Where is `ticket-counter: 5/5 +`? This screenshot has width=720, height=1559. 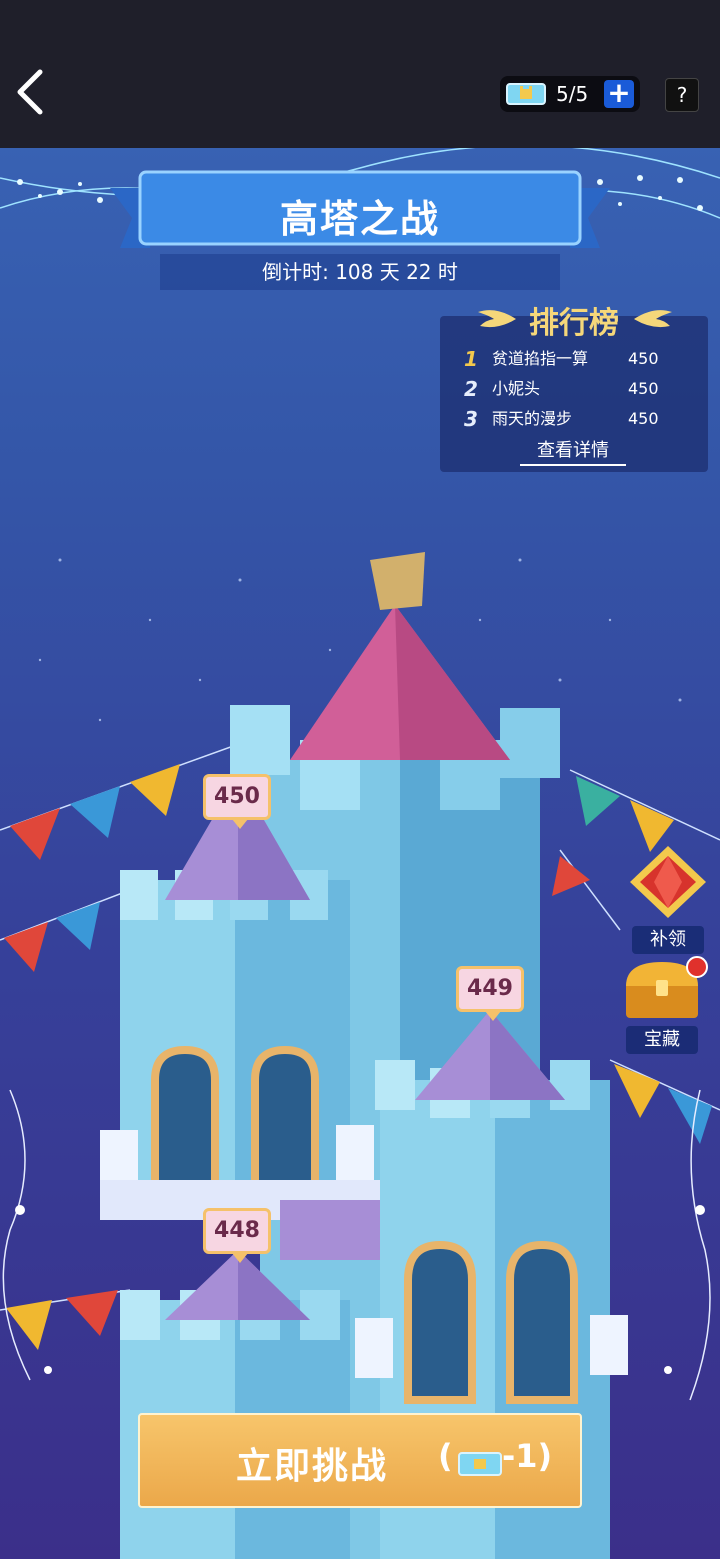 ticket-counter: 5/5 + is located at coordinates (570, 94).